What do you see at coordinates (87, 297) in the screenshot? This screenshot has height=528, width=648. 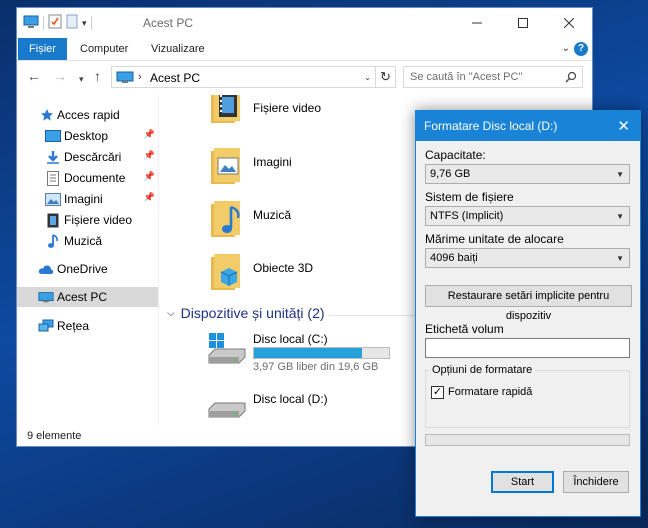 I see `sidebar-item-this-pc: Acest PC` at bounding box center [87, 297].